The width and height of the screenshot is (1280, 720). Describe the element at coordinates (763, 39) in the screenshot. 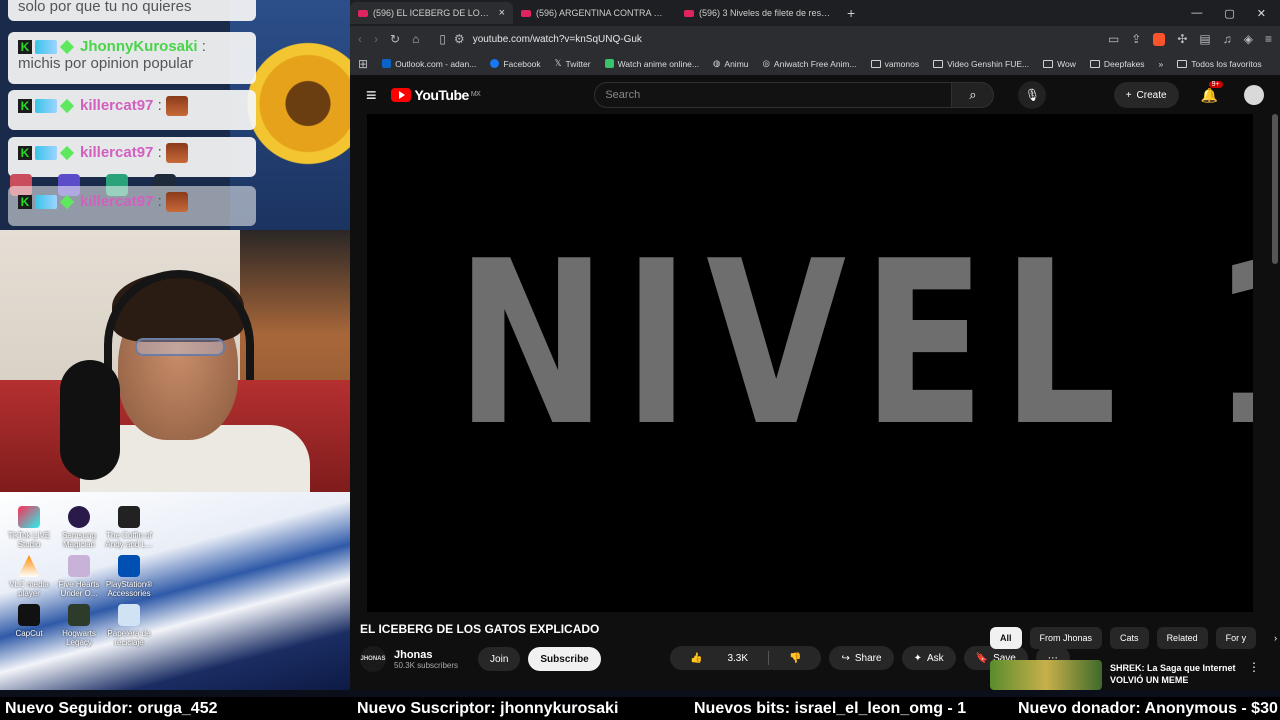

I see `address-bar: ▯ ⚙ youtube.com/watch?v=knSqUNQ-Guk` at that location.